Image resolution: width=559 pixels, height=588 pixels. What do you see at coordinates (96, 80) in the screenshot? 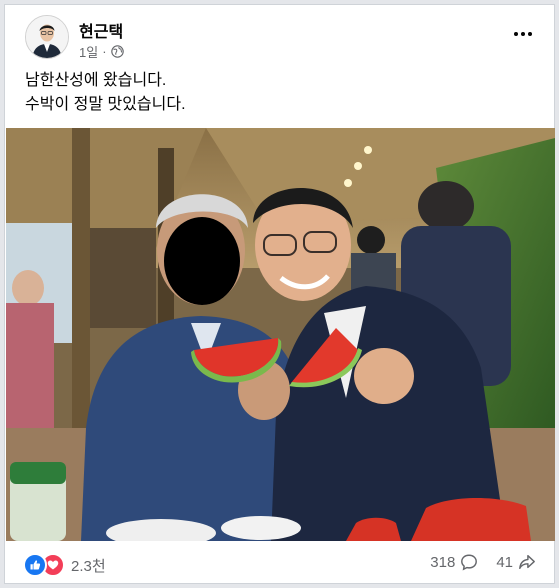
I see `post-text-line-1: 남한산성에 왔습니다.` at bounding box center [96, 80].